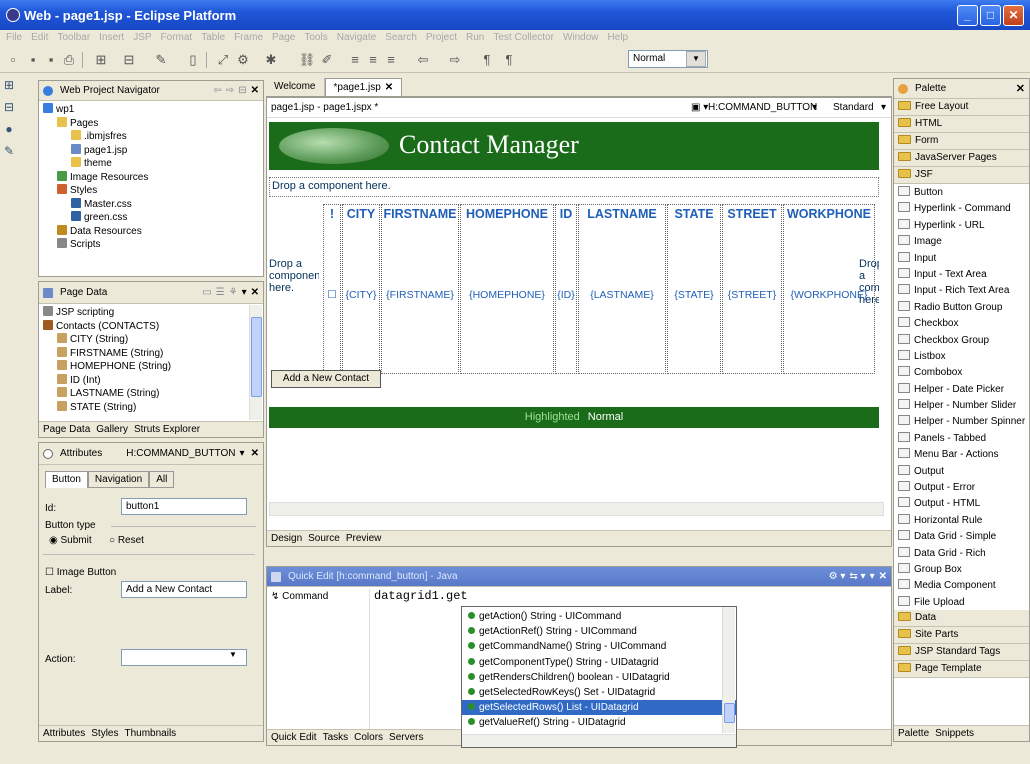  I want to click on palette-item: Input - Text Area, so click(961, 274).